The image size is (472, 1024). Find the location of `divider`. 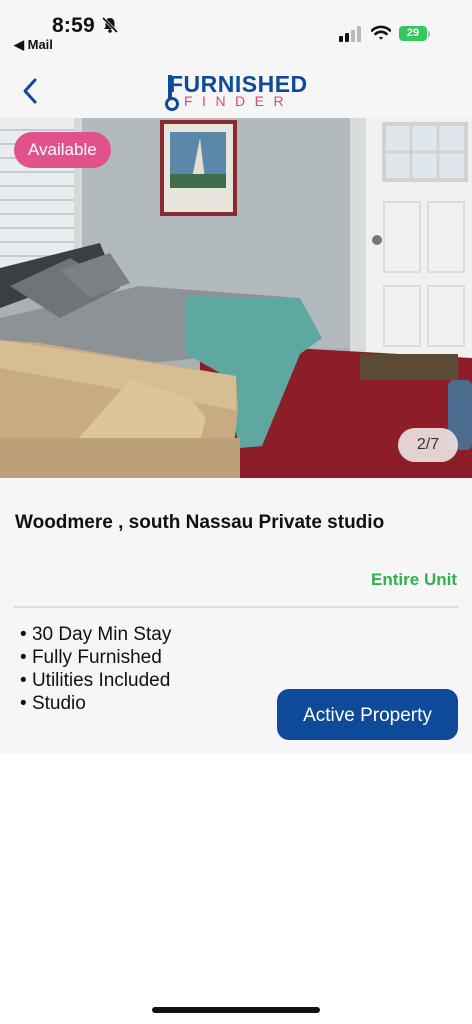

divider is located at coordinates (236, 607).